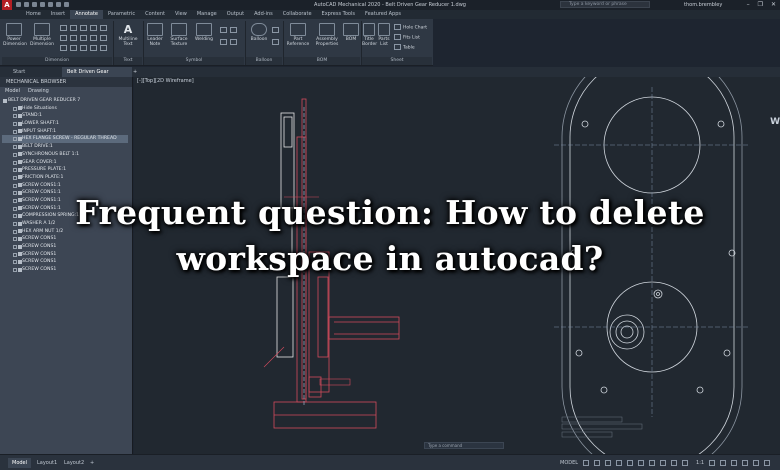  What do you see at coordinates (298, 35) in the screenshot?
I see `part-reference-button: Part Reference` at bounding box center [298, 35].